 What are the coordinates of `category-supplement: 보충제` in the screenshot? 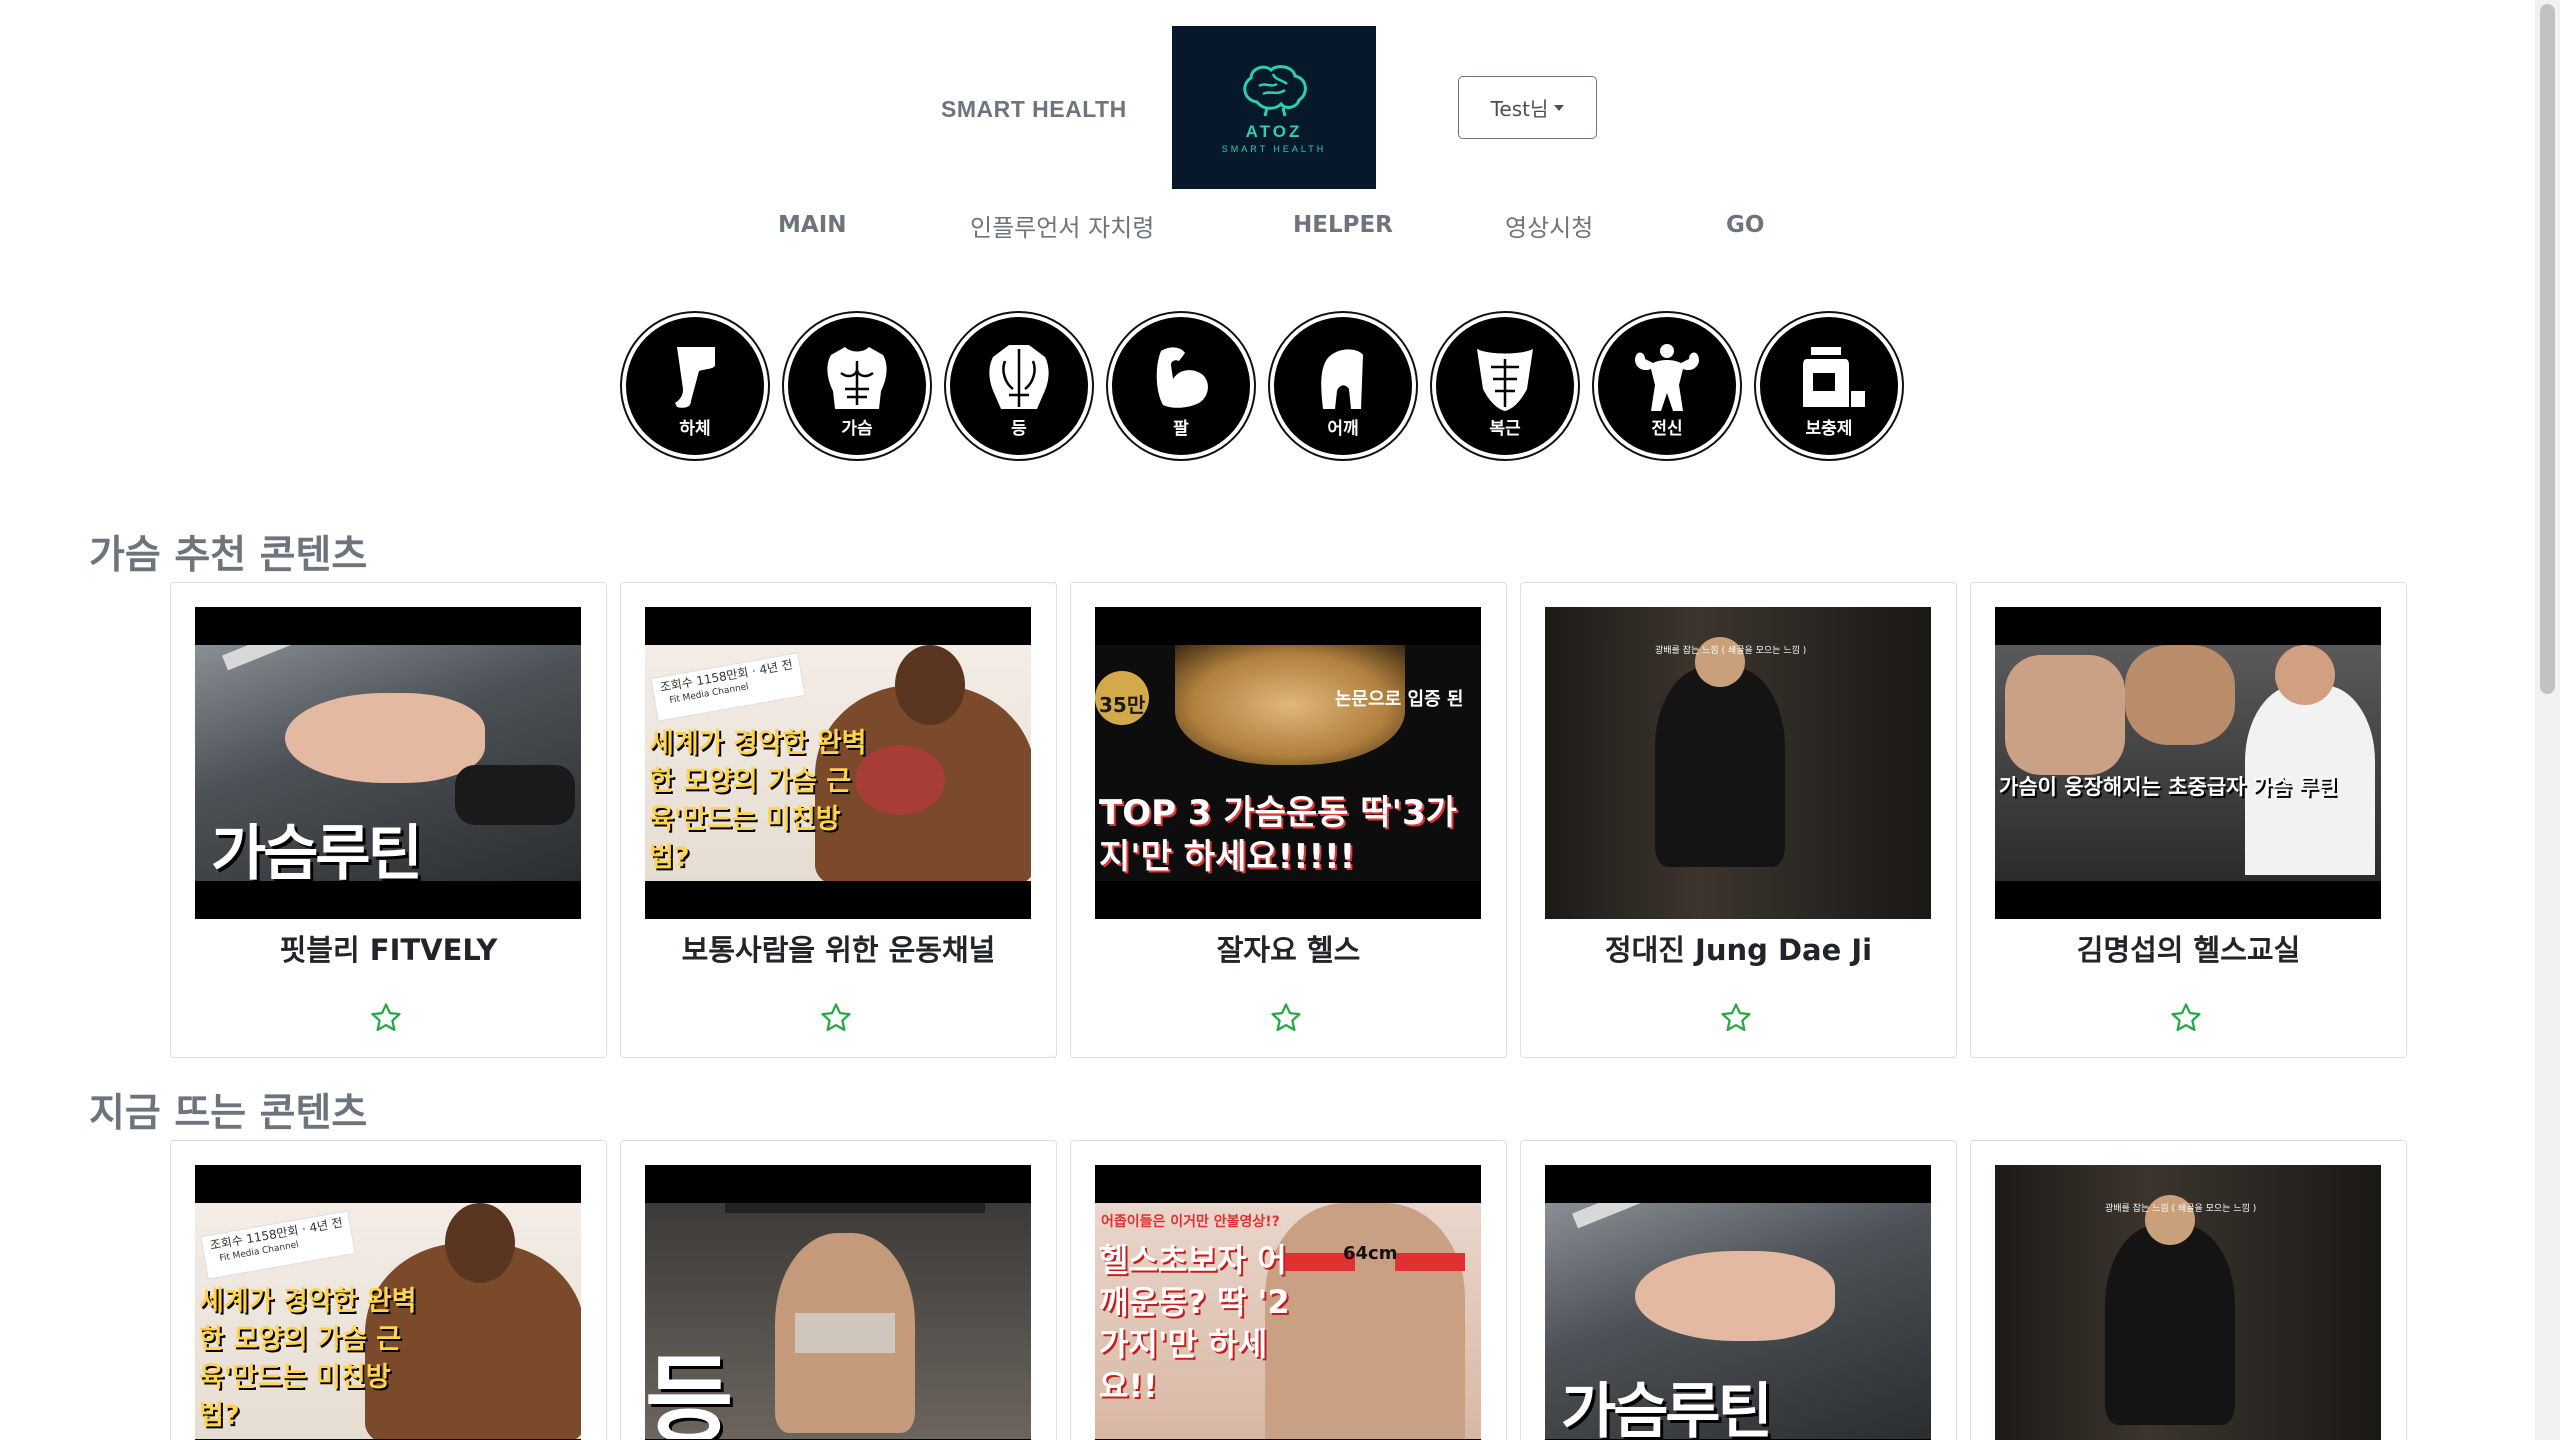 It's located at (1829, 386).